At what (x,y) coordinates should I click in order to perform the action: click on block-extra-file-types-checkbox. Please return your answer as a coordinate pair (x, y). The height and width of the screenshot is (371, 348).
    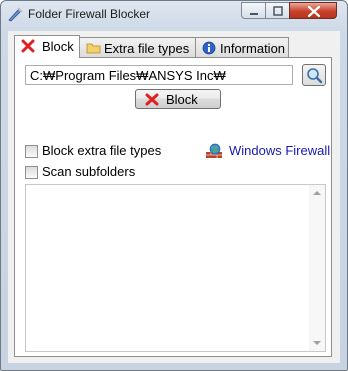
    Looking at the image, I should click on (31, 151).